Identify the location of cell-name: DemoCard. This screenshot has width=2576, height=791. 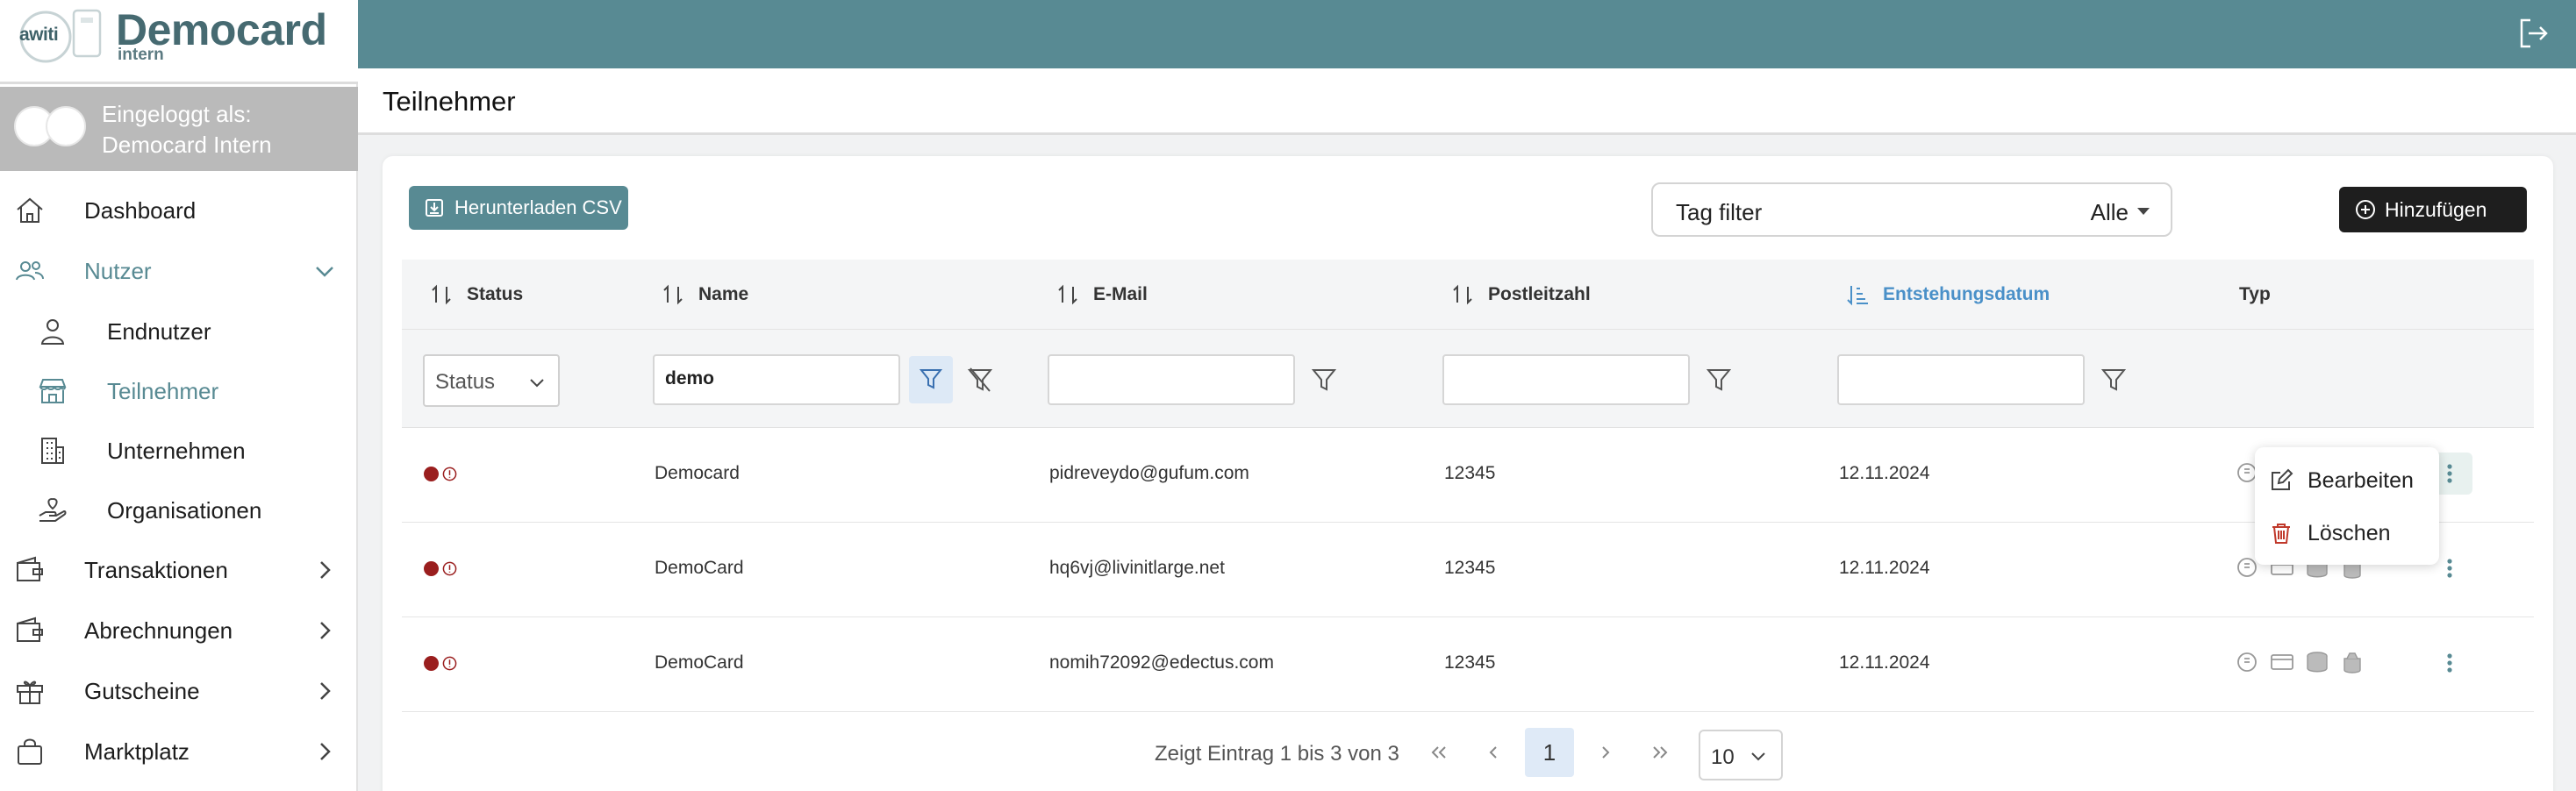
(699, 663).